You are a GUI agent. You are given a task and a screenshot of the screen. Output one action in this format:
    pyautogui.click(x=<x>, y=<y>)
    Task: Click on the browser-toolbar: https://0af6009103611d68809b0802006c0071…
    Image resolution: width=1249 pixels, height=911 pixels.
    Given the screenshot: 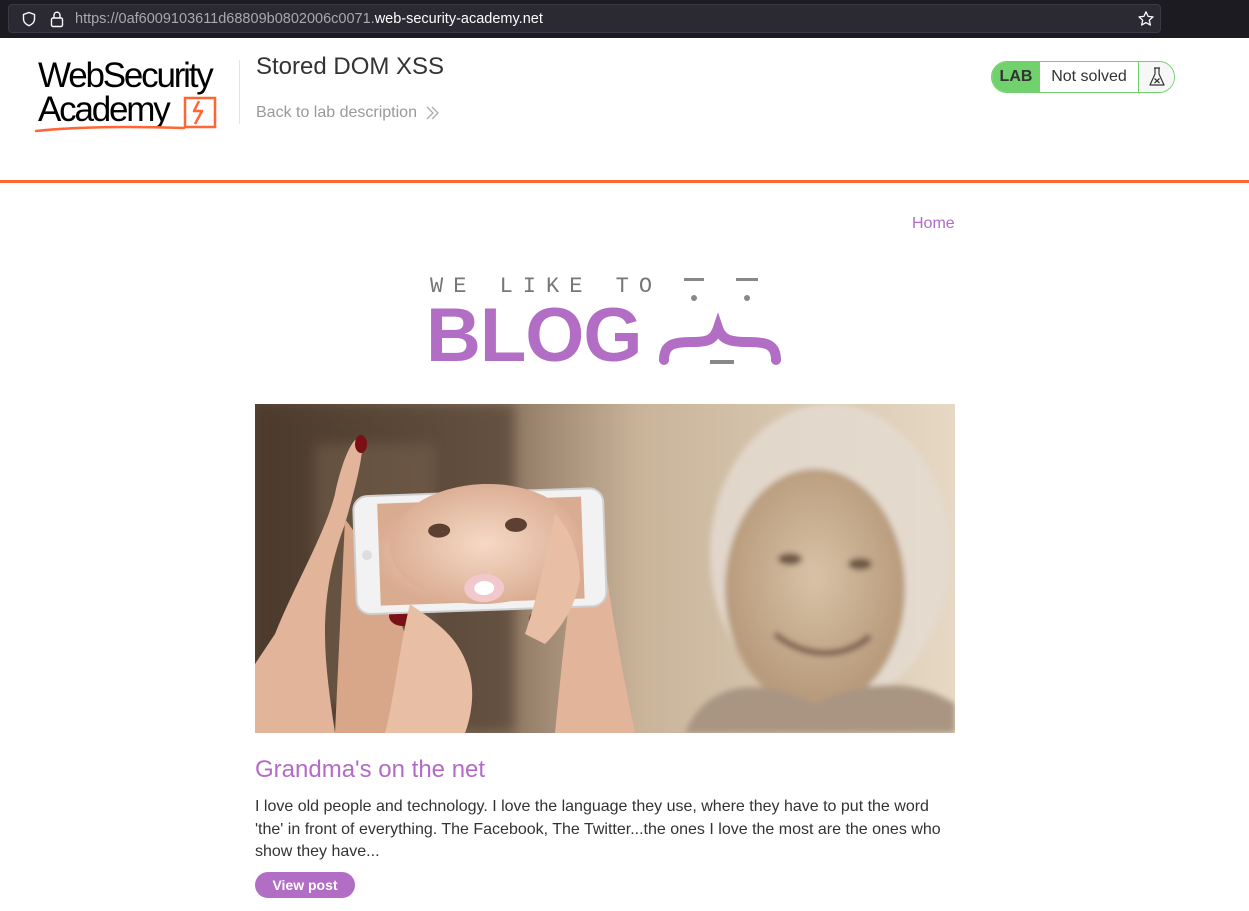 What is the action you would take?
    pyautogui.click(x=624, y=19)
    